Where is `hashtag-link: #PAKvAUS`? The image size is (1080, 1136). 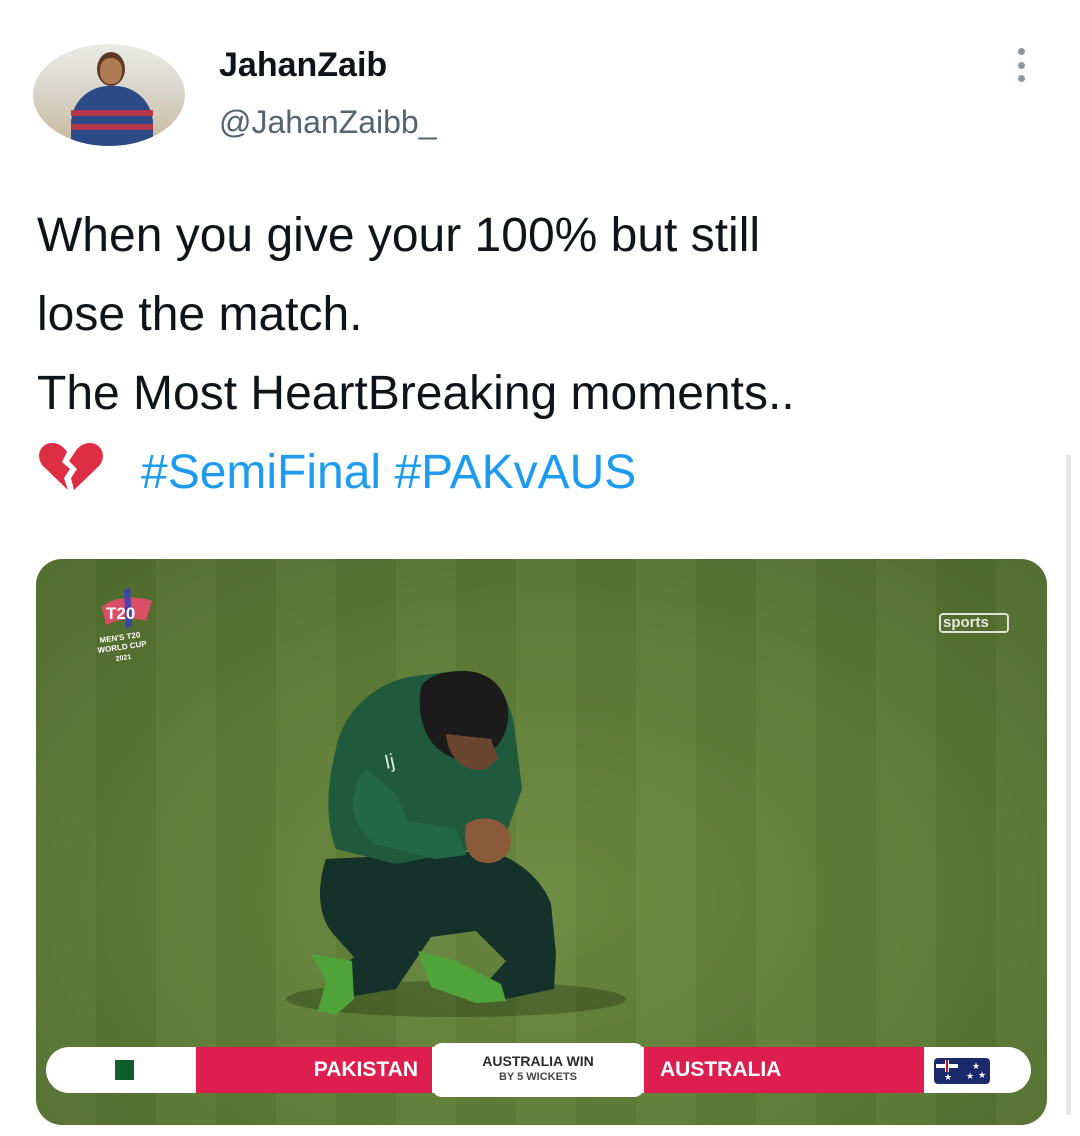 hashtag-link: #PAKvAUS is located at coordinates (515, 472).